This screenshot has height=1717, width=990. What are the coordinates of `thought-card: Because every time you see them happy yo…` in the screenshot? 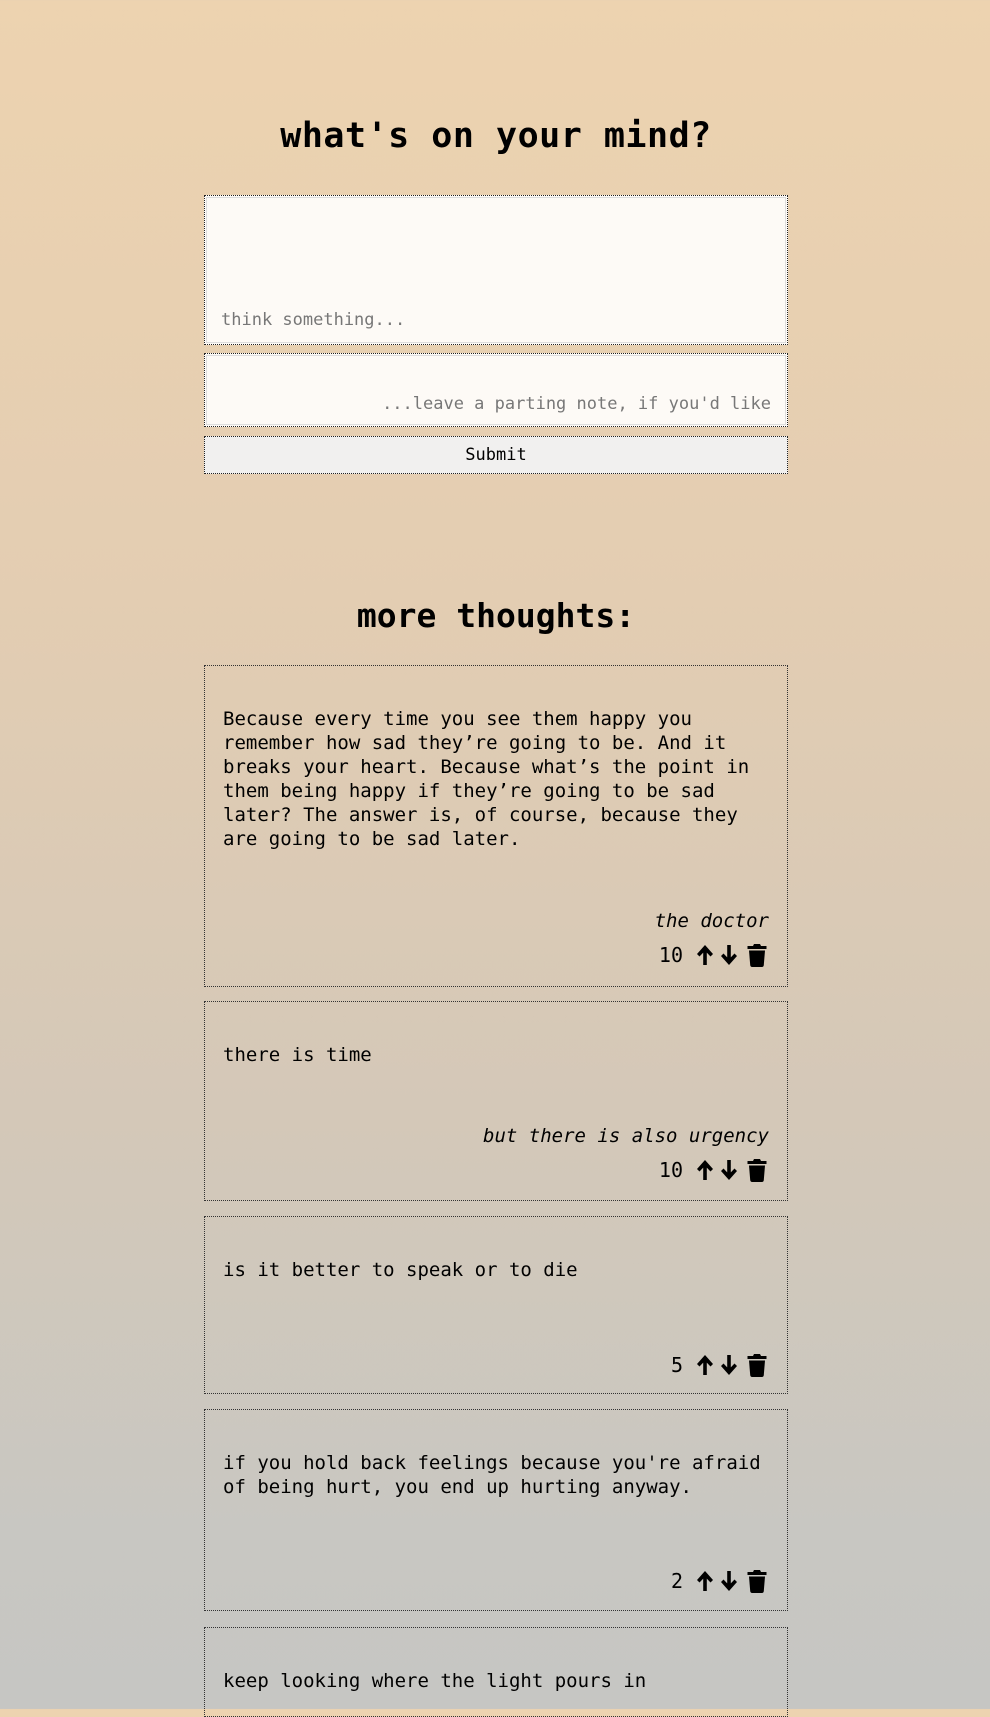 It's located at (496, 826).